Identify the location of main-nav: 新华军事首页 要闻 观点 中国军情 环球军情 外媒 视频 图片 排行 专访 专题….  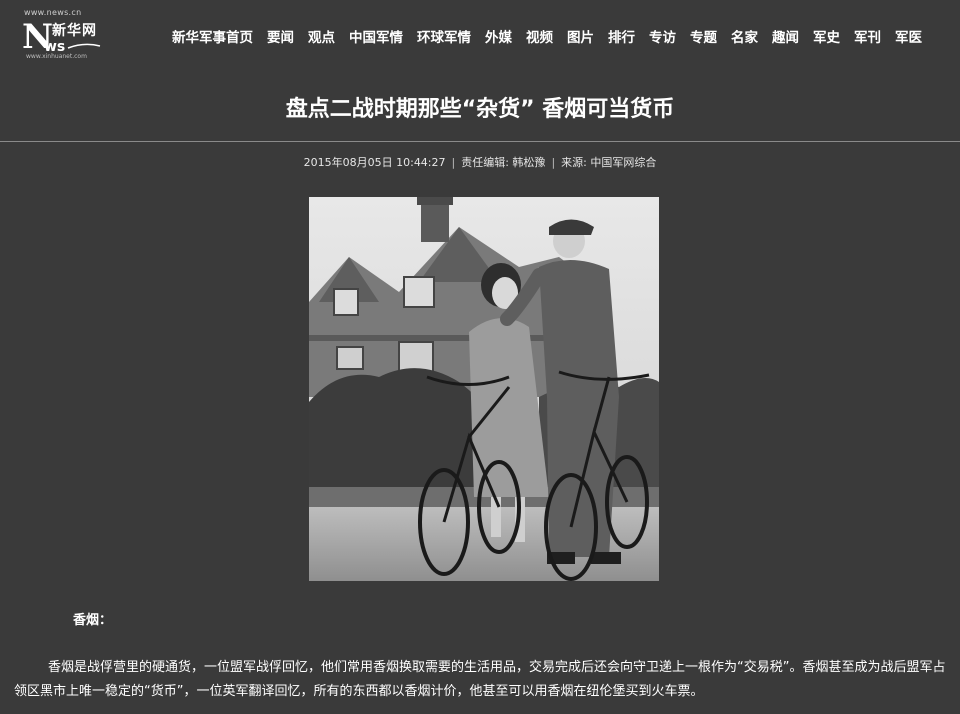
(554, 36).